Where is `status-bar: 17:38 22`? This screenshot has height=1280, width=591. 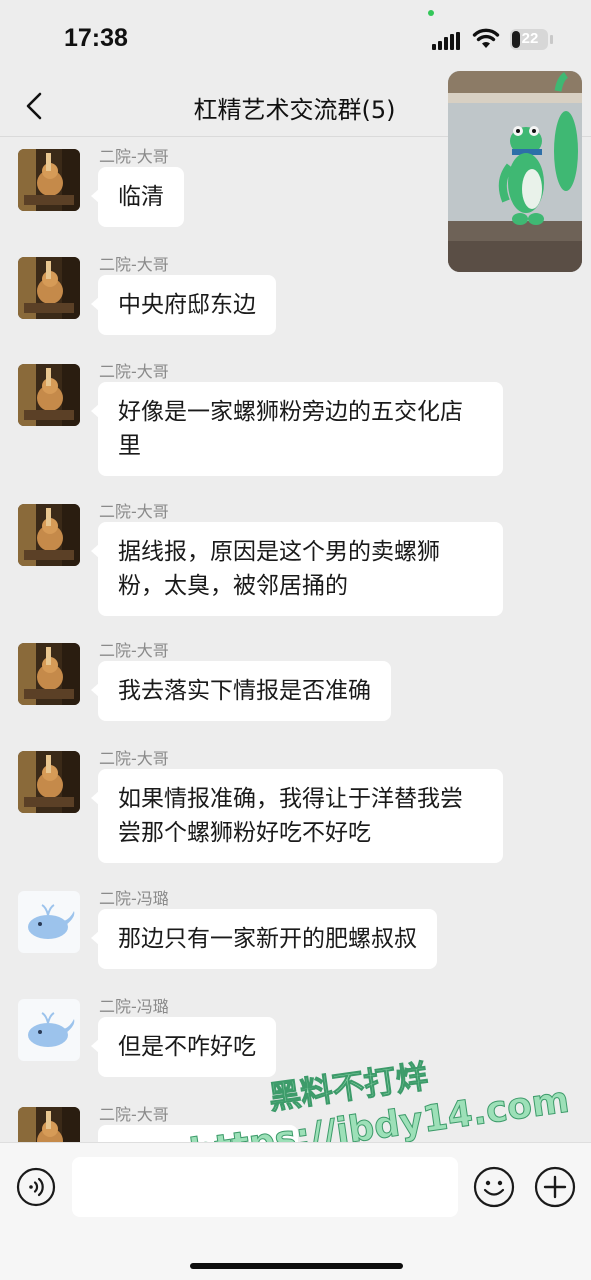
status-bar: 17:38 22 is located at coordinates (295, 39).